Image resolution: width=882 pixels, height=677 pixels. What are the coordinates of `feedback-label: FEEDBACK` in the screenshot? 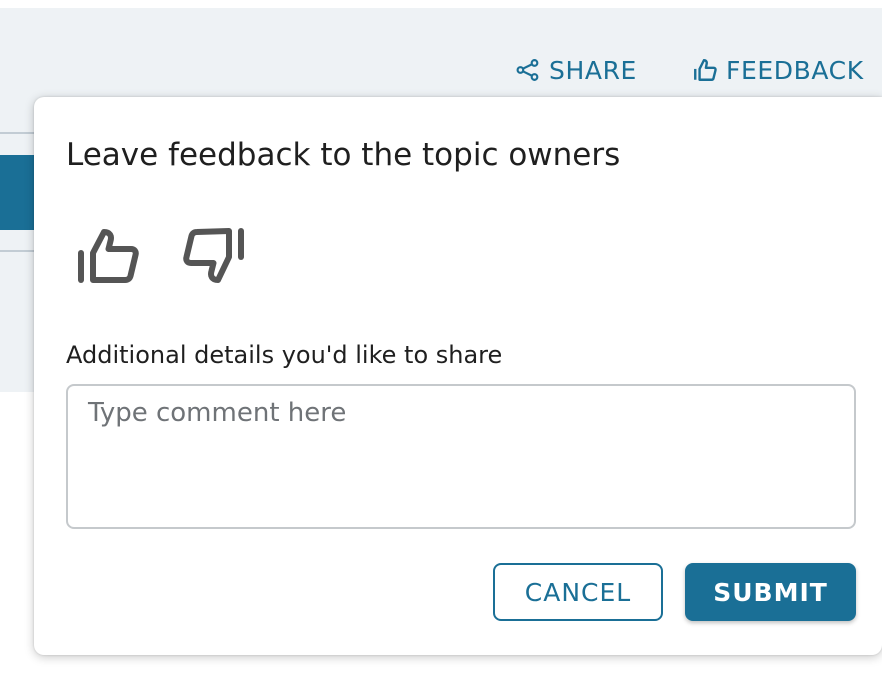 It's located at (795, 70).